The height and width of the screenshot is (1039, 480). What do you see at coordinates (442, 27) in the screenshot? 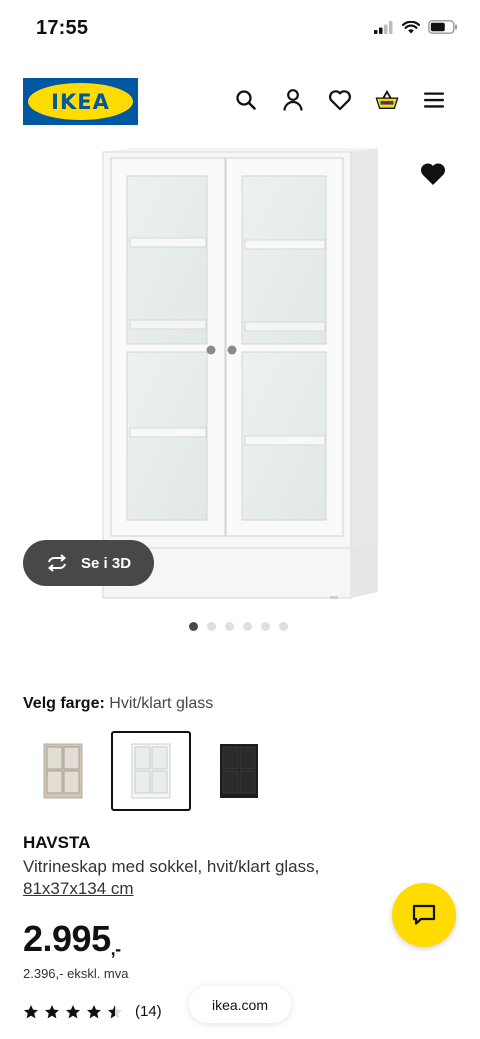
I see `battery-icon` at bounding box center [442, 27].